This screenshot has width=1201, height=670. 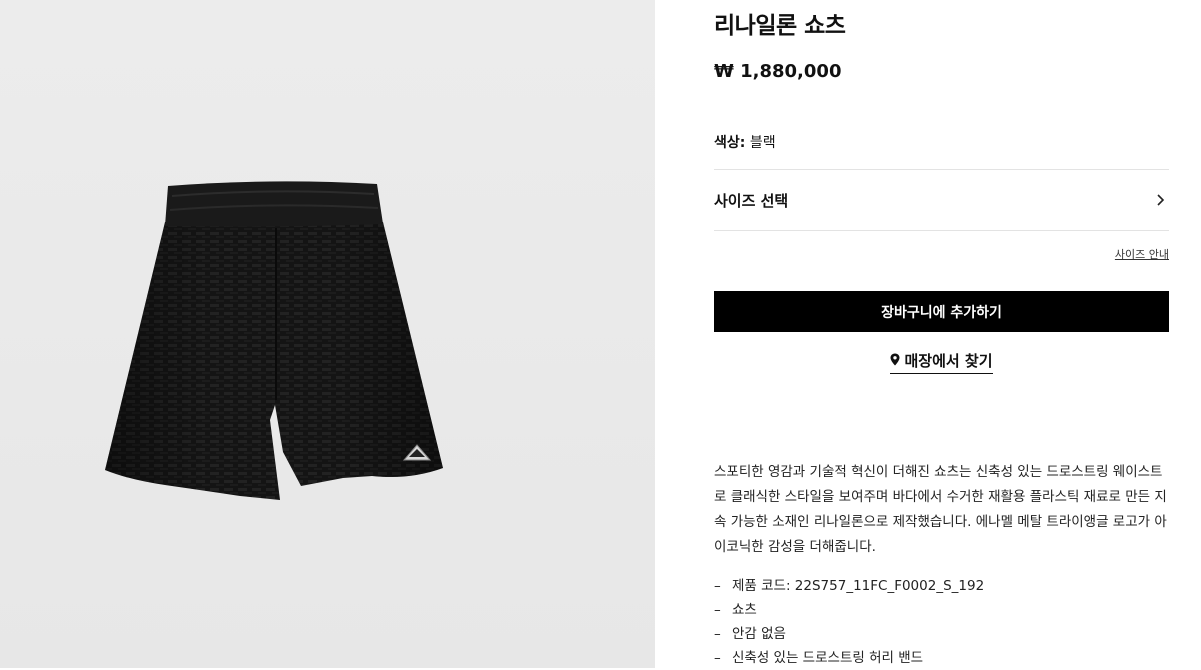 I want to click on color-row: 색상: 블랙, so click(x=745, y=142).